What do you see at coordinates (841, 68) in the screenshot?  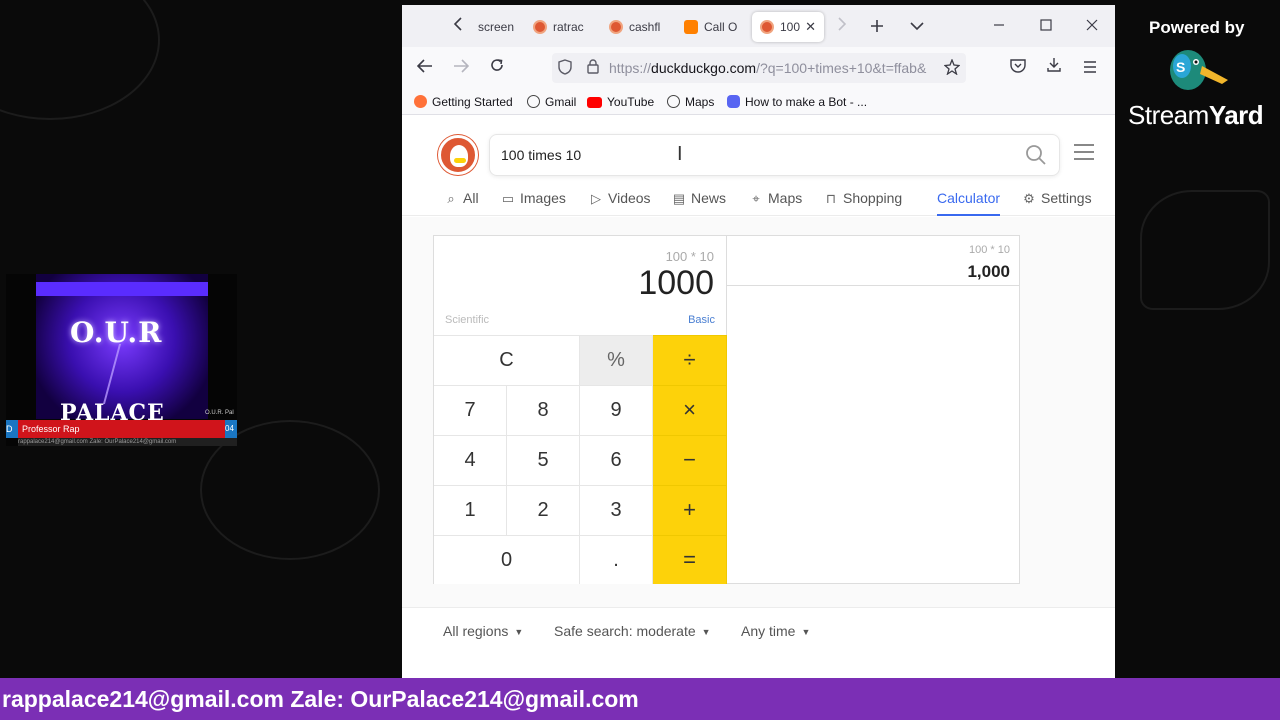 I see `url-rest: /?q=100+times+10&t=ffab&` at bounding box center [841, 68].